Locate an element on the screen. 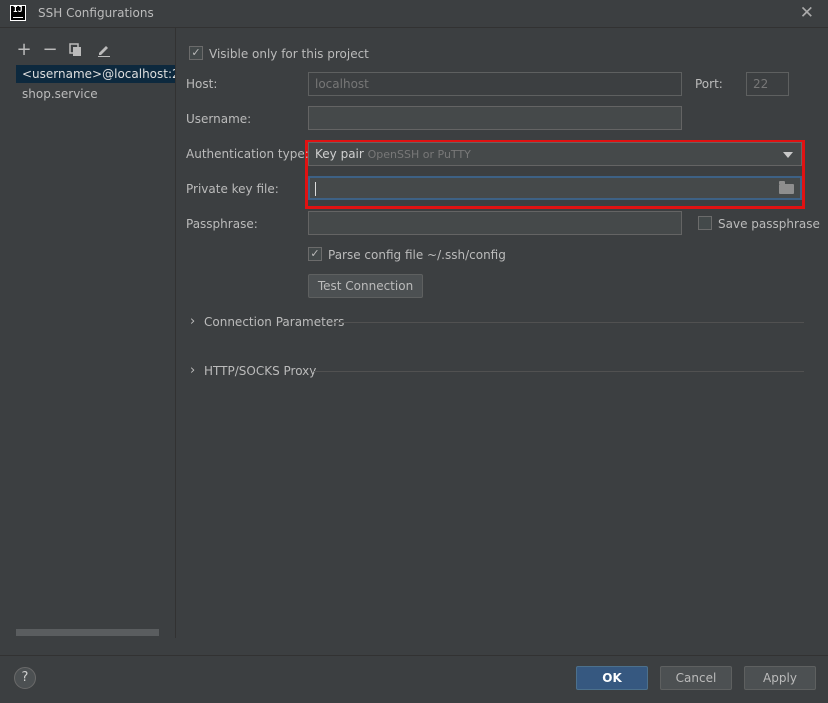 The image size is (828, 703). save-passphrase-label: Save passphrase is located at coordinates (769, 224).